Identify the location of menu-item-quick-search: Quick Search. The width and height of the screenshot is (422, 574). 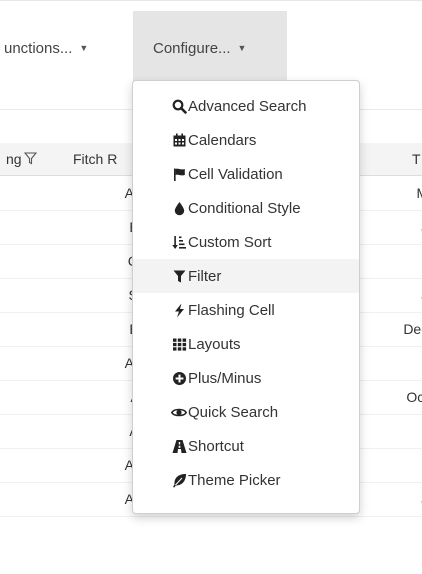
(246, 412).